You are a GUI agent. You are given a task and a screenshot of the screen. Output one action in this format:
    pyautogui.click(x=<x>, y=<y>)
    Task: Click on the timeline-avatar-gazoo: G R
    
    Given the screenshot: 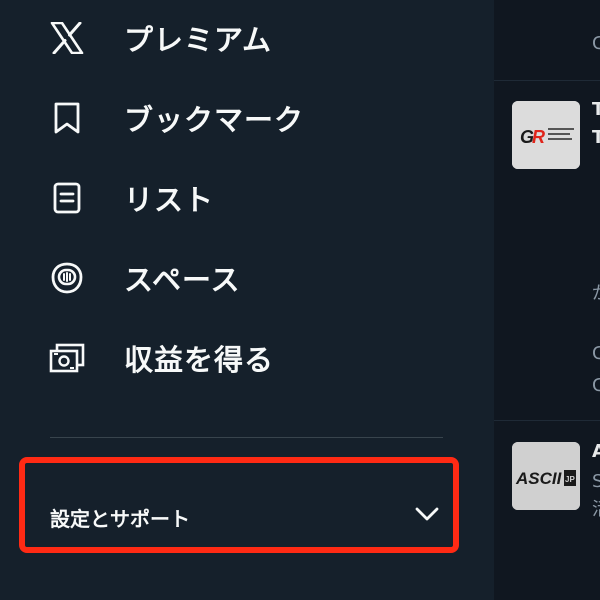 What is the action you would take?
    pyautogui.click(x=546, y=135)
    